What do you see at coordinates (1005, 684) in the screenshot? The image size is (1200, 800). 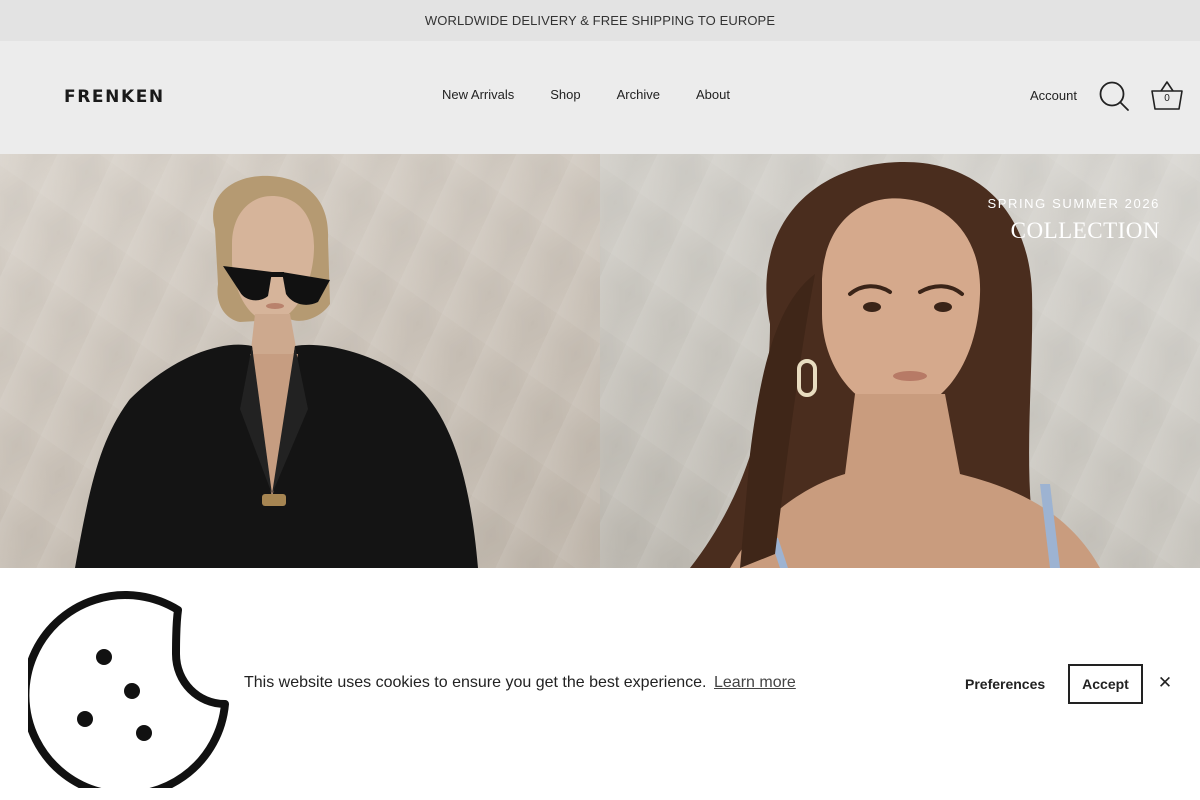 I see `preferences-button: Preferences` at bounding box center [1005, 684].